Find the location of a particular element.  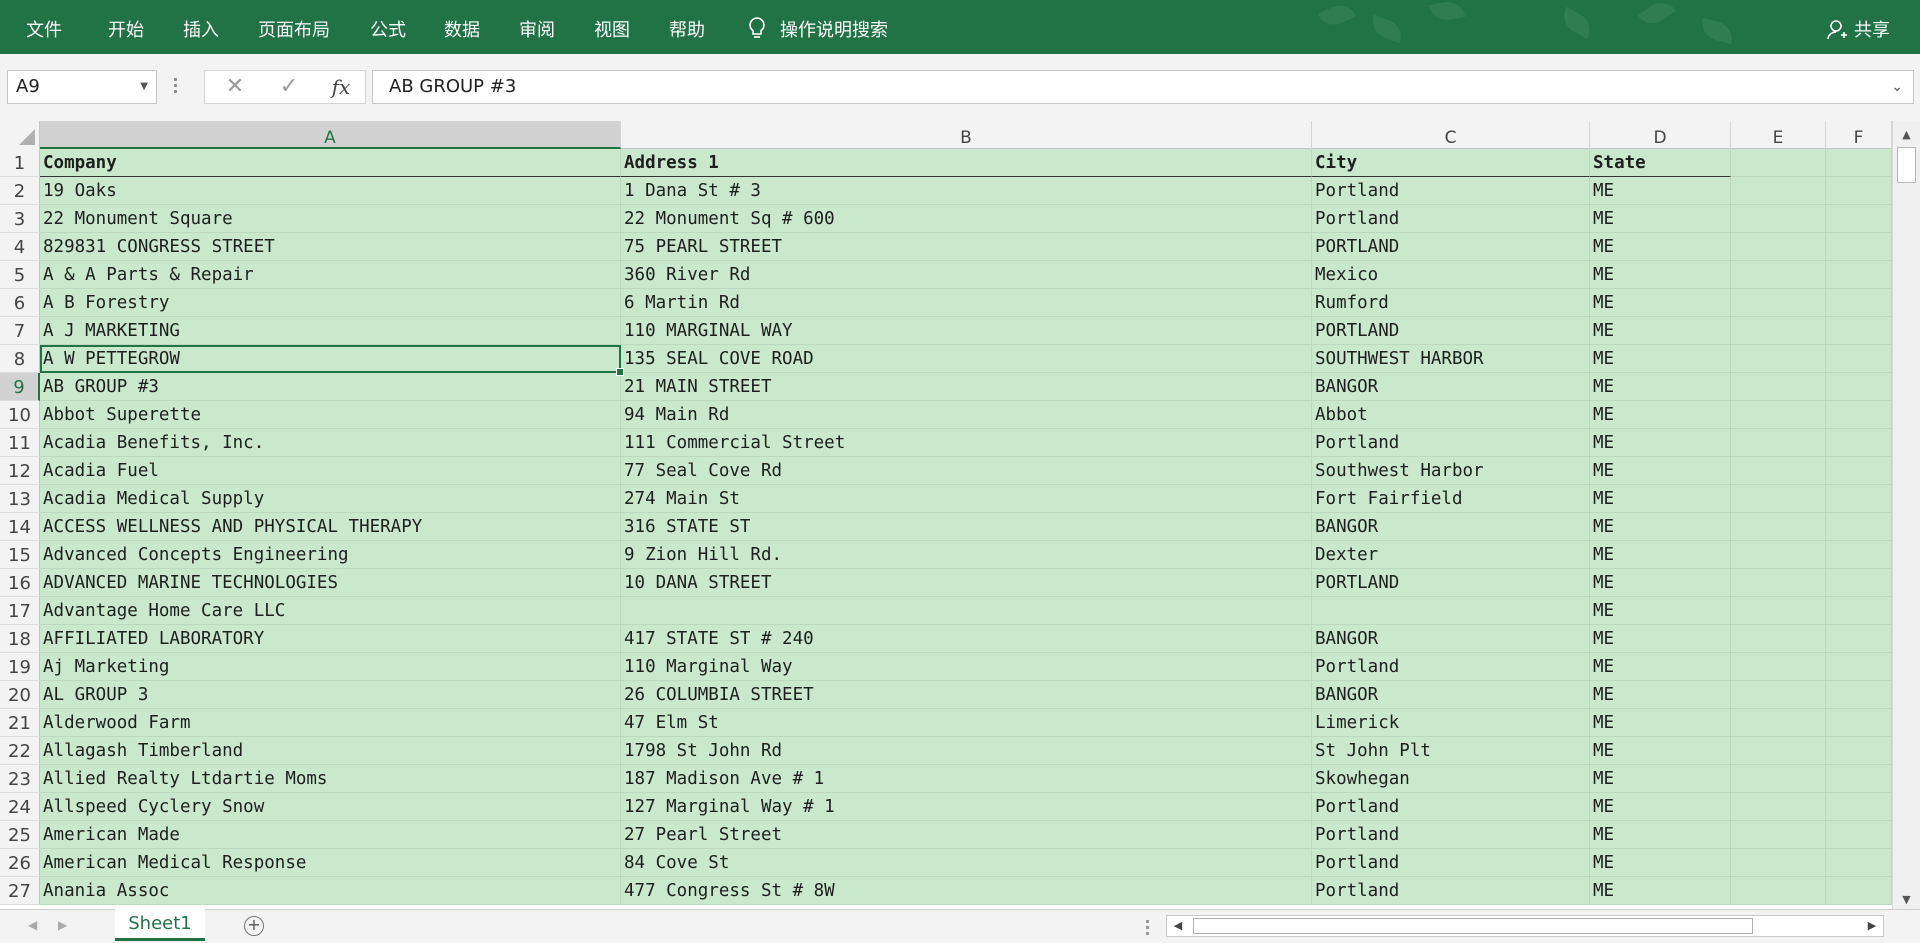

row-header: 19 is located at coordinates (20, 667).